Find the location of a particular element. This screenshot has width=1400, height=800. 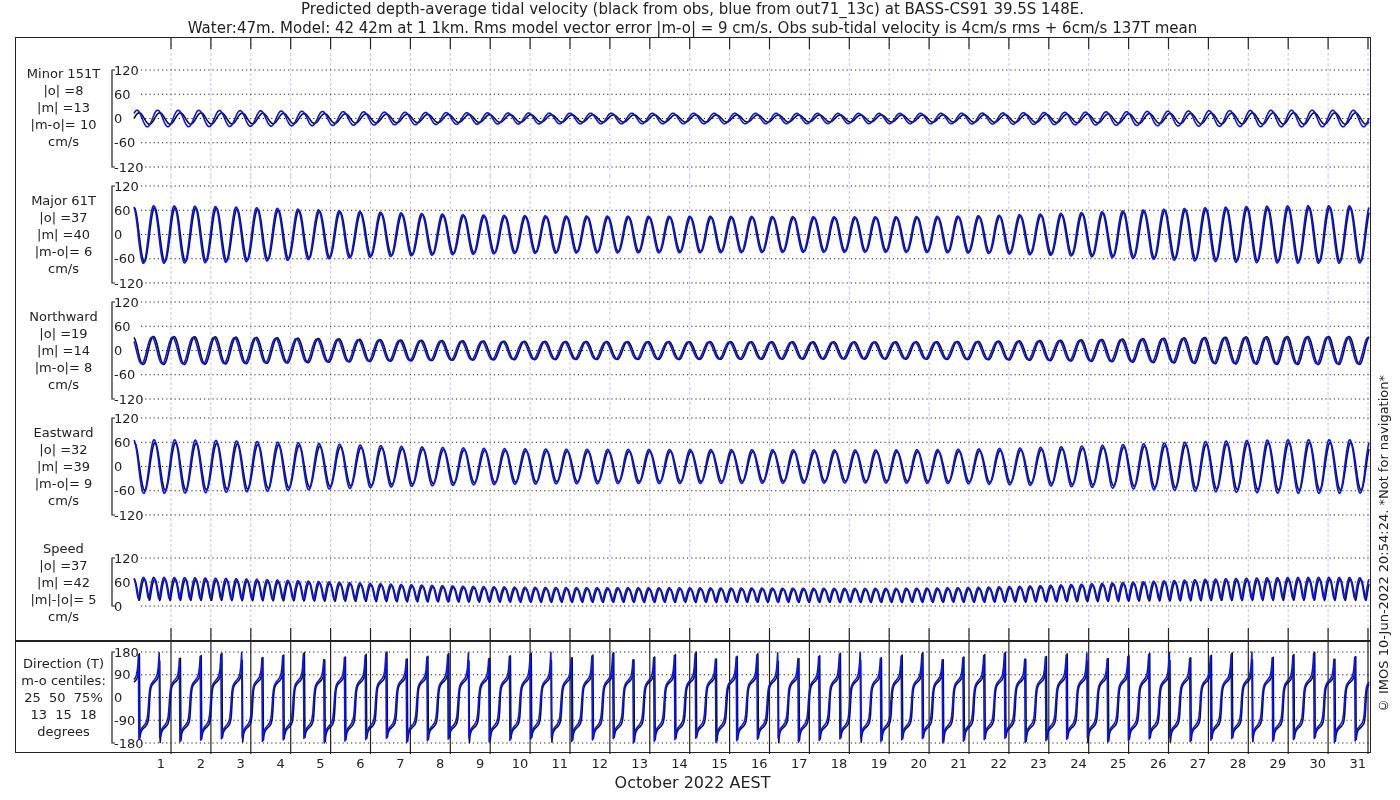

x-tick-label: 12 is located at coordinates (599, 764).